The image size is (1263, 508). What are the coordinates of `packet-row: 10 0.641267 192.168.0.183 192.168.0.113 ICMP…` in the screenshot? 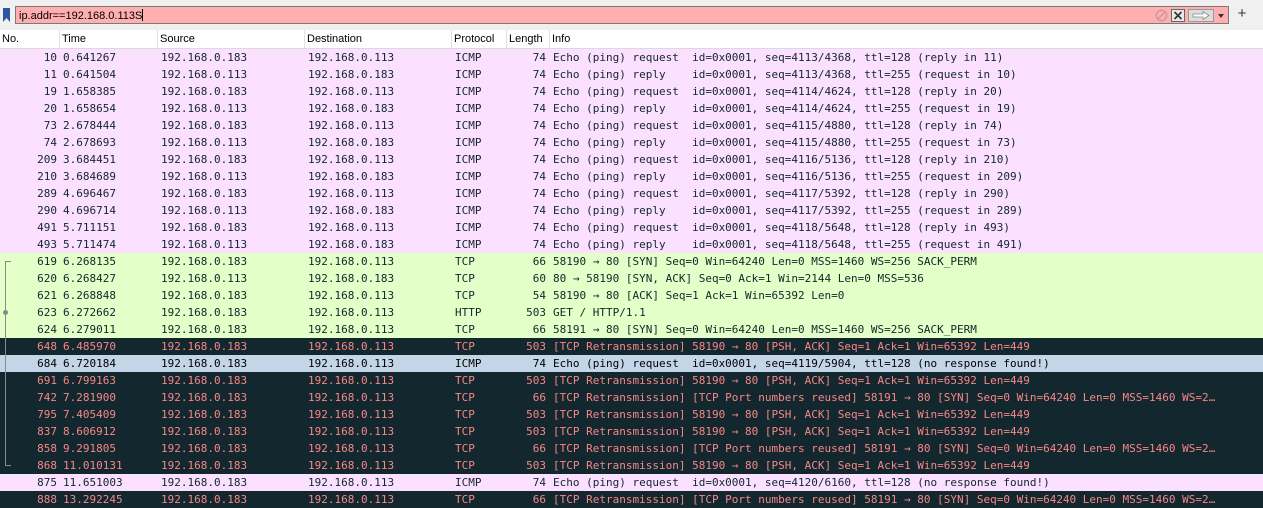 It's located at (631, 57).